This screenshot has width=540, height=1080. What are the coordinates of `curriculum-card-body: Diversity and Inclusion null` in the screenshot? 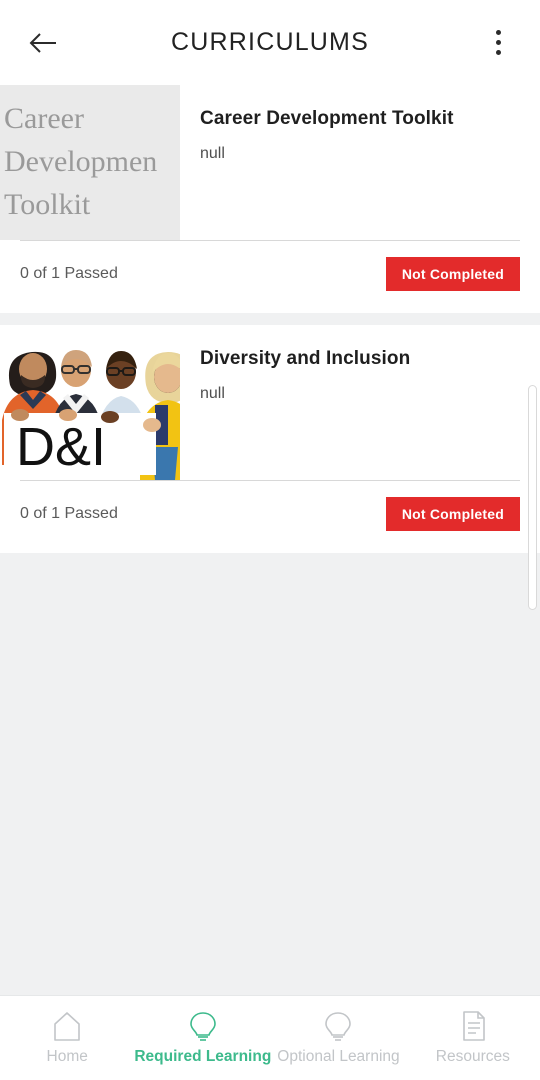 It's located at (360, 364).